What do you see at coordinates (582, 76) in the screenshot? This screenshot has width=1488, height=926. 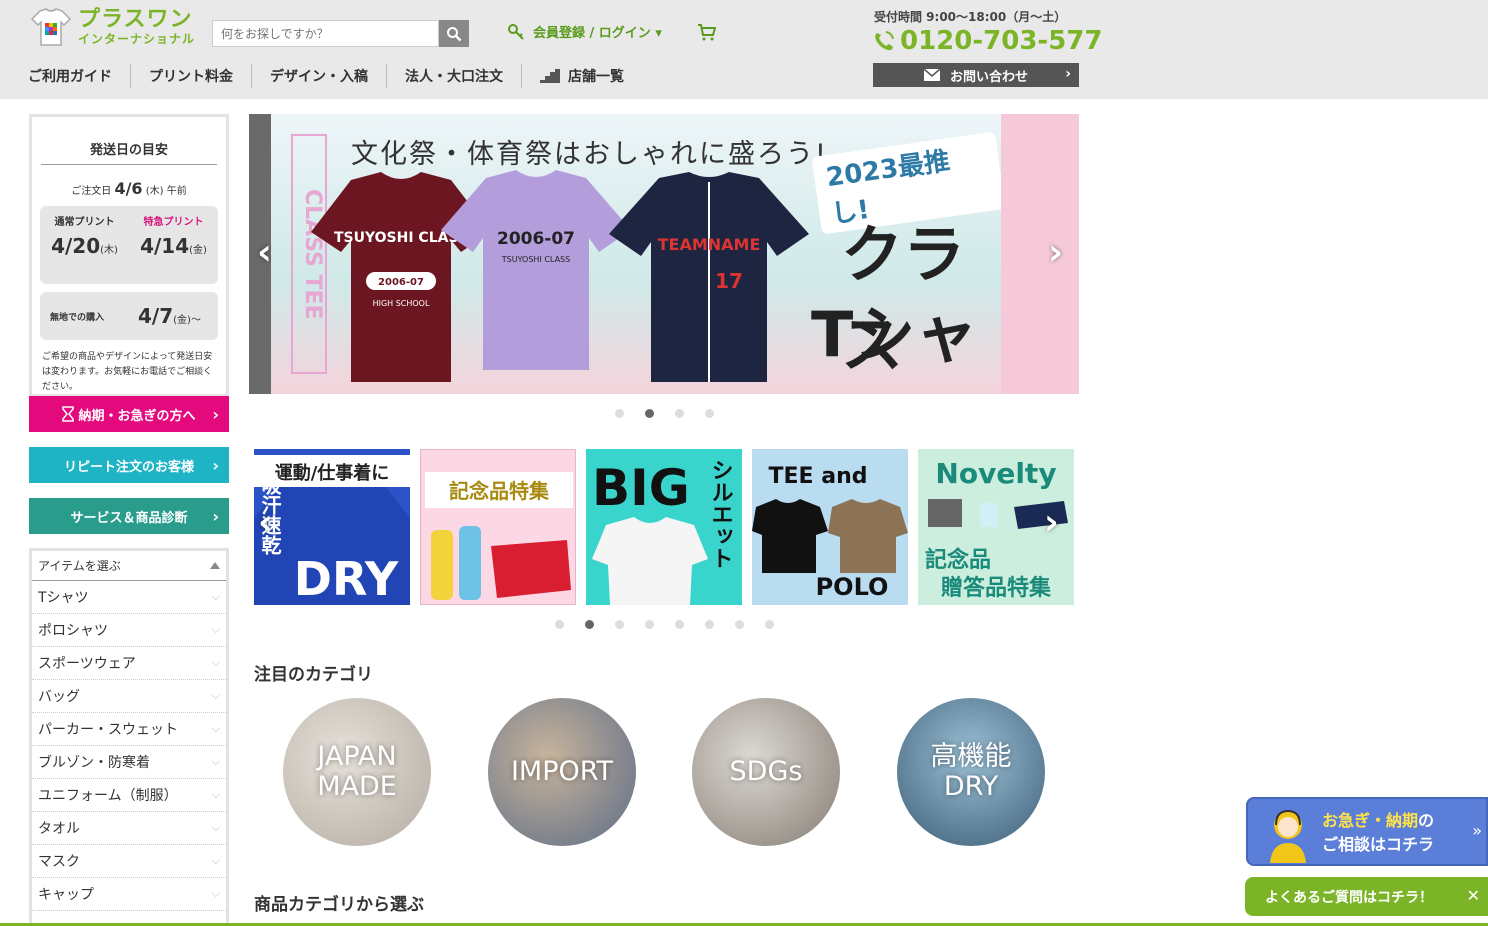 I see `nav-item-stores: 店舗一覧` at bounding box center [582, 76].